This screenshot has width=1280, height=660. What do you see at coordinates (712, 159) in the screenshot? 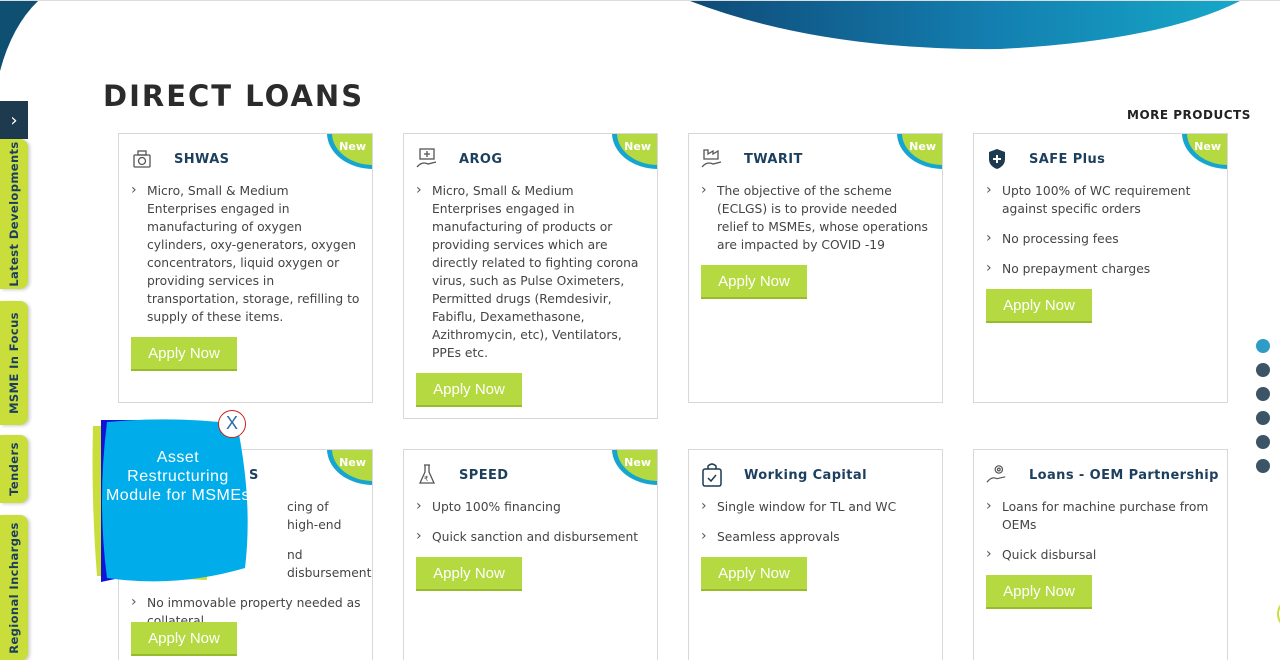
I see `factory-hand-icon` at bounding box center [712, 159].